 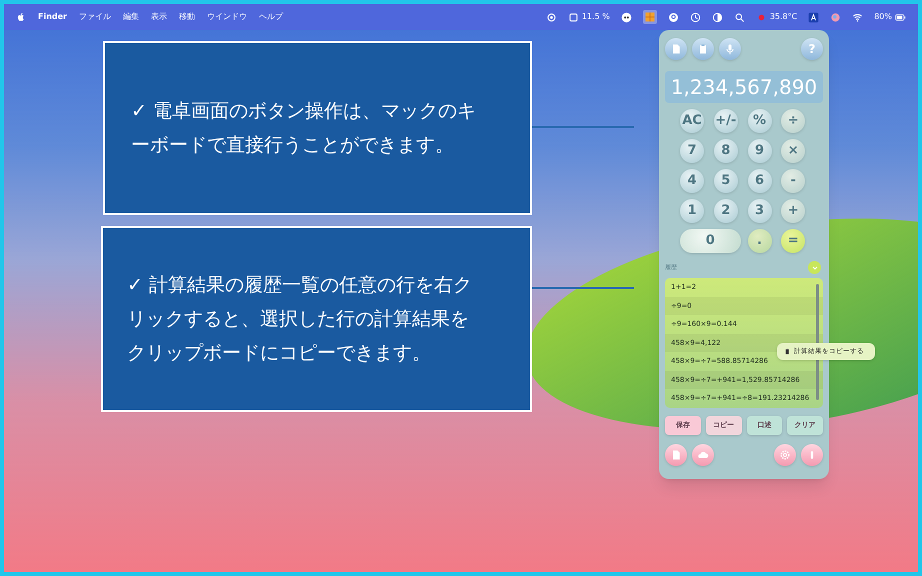 What do you see at coordinates (692, 121) in the screenshot?
I see `calculator-key: AC` at bounding box center [692, 121].